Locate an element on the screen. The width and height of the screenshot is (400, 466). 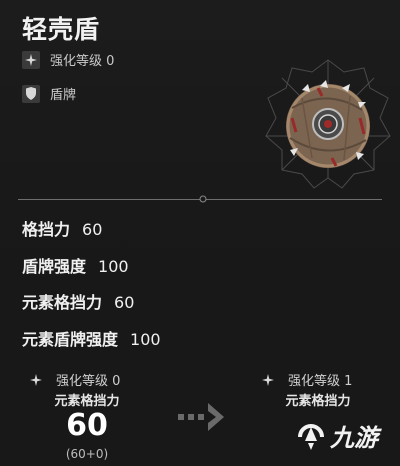
item-name: 轻壳盾 is located at coordinates (61, 29).